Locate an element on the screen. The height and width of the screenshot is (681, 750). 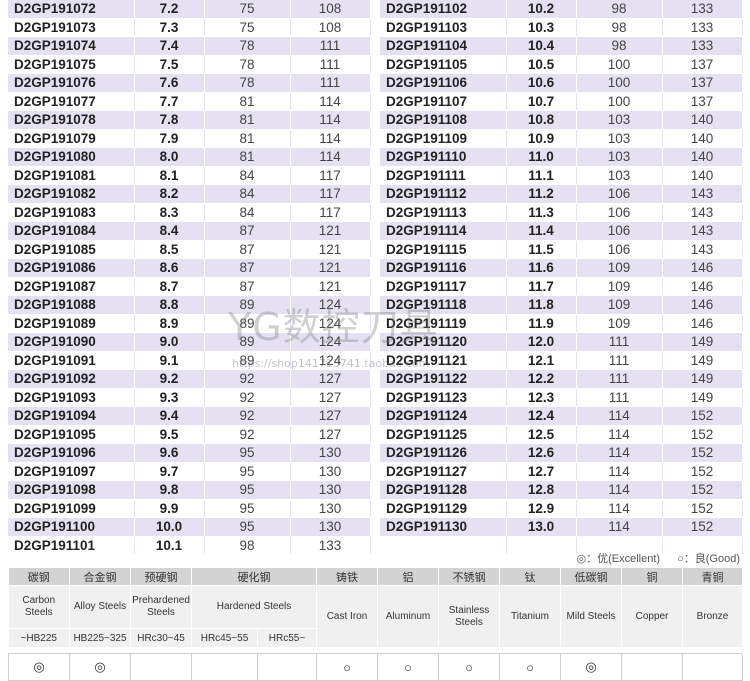
part-number-cell: D2GP191112 is located at coordinates (443, 194).